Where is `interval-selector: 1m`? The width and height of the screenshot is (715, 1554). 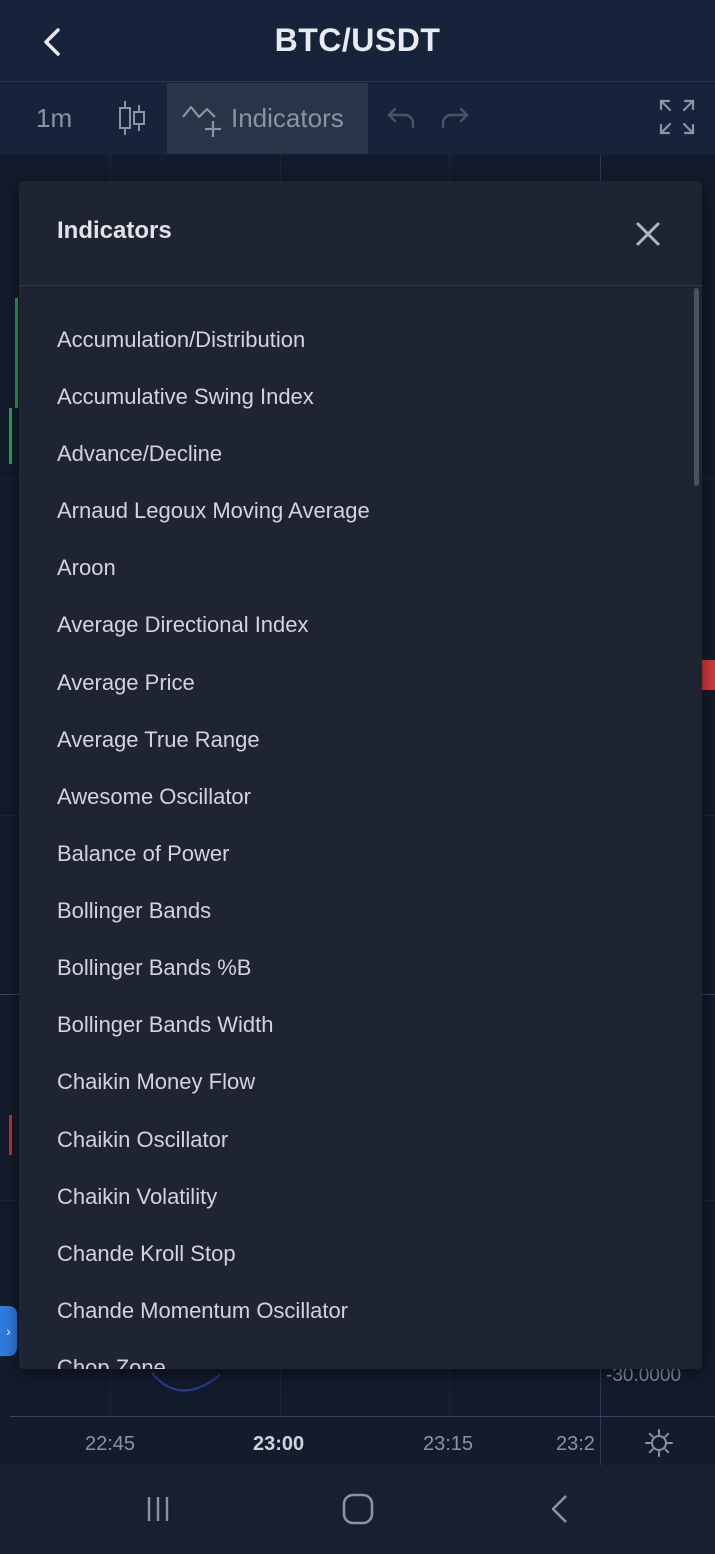 interval-selector: 1m is located at coordinates (54, 118).